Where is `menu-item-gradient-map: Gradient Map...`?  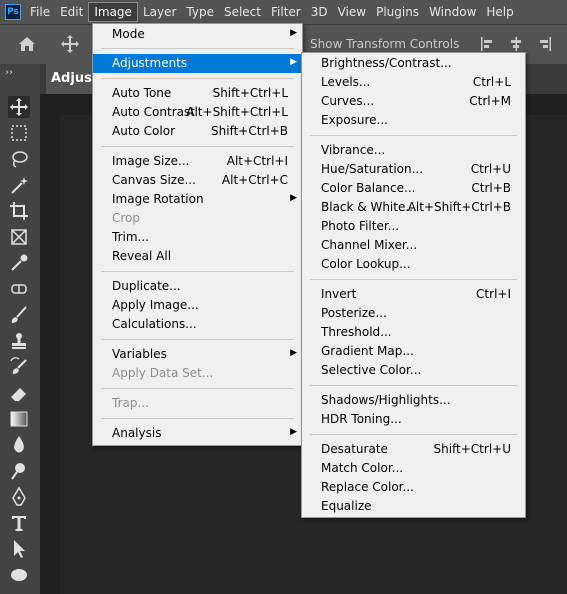
menu-item-gradient-map: Gradient Map... is located at coordinates (413, 351).